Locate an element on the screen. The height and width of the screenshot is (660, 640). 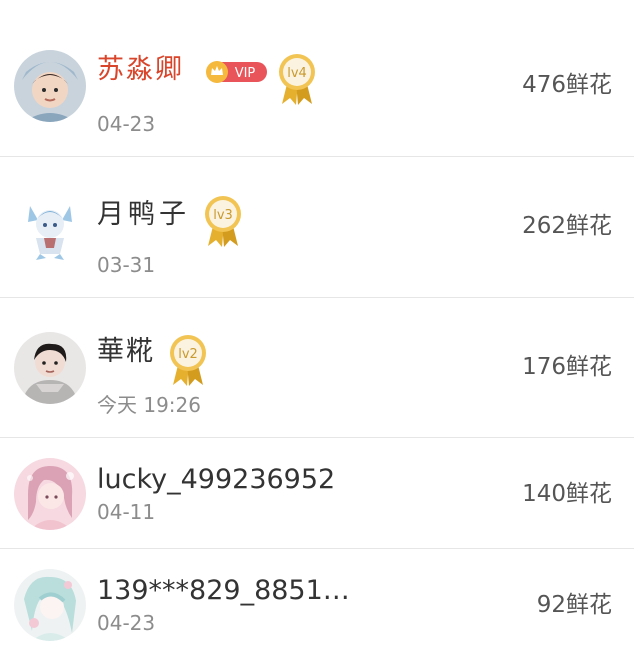
date: 今天 19:26 is located at coordinates (149, 405).